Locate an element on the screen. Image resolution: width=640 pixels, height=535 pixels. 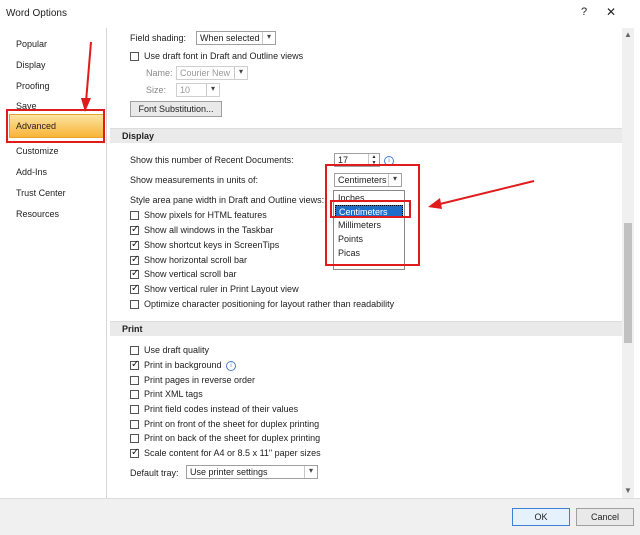
display-section-header: Display is located at coordinates (366, 135).